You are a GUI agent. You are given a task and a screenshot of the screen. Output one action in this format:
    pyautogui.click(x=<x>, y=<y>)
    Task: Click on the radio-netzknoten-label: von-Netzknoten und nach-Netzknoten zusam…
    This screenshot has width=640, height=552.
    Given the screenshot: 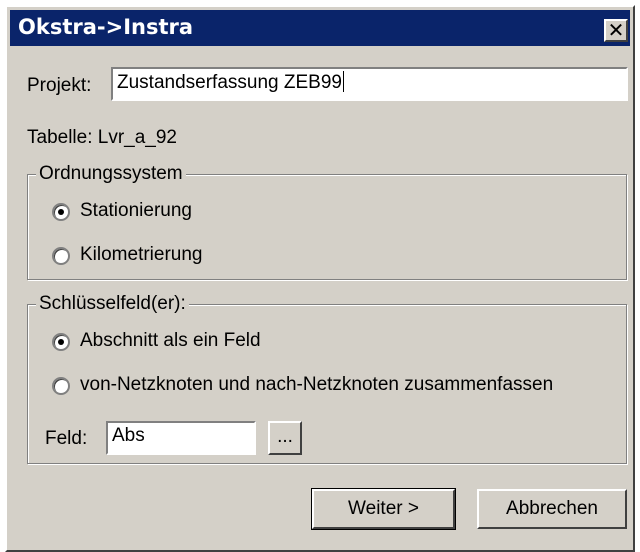 What is the action you would take?
    pyautogui.click(x=317, y=384)
    